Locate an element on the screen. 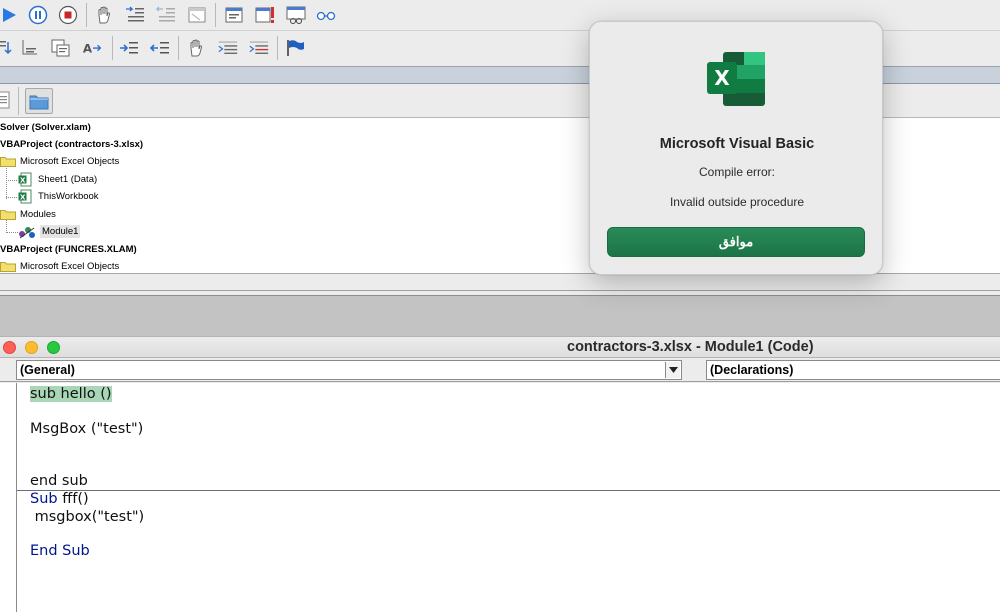  code-line: End Sub is located at coordinates (60, 551).